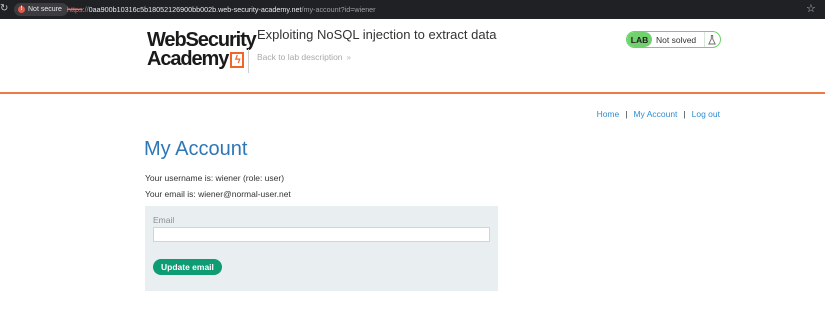 Image resolution: width=825 pixels, height=313 pixels. What do you see at coordinates (215, 178) in the screenshot?
I see `username-info: Your username is: wiener (role: user)` at bounding box center [215, 178].